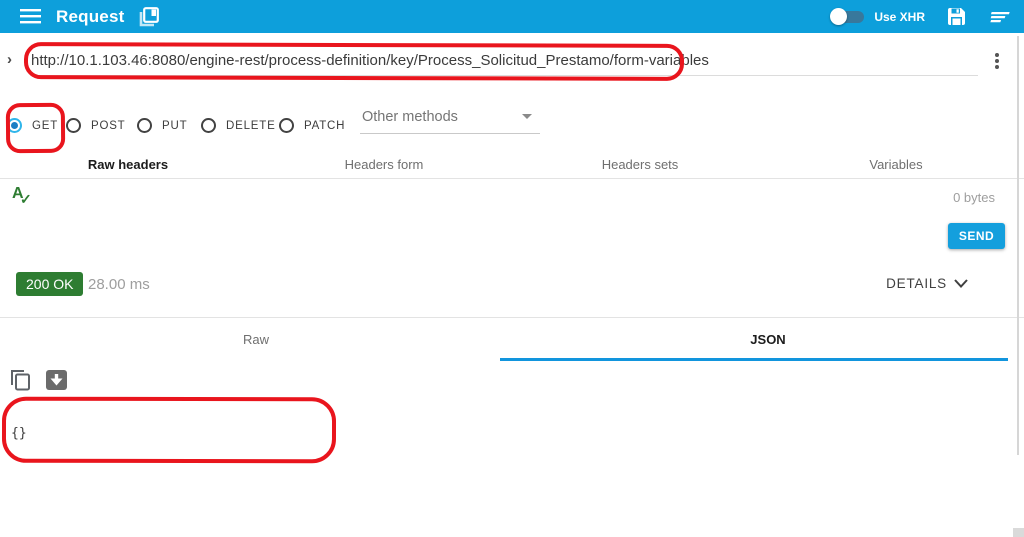  I want to click on method-radio-put: PUT, so click(162, 125).